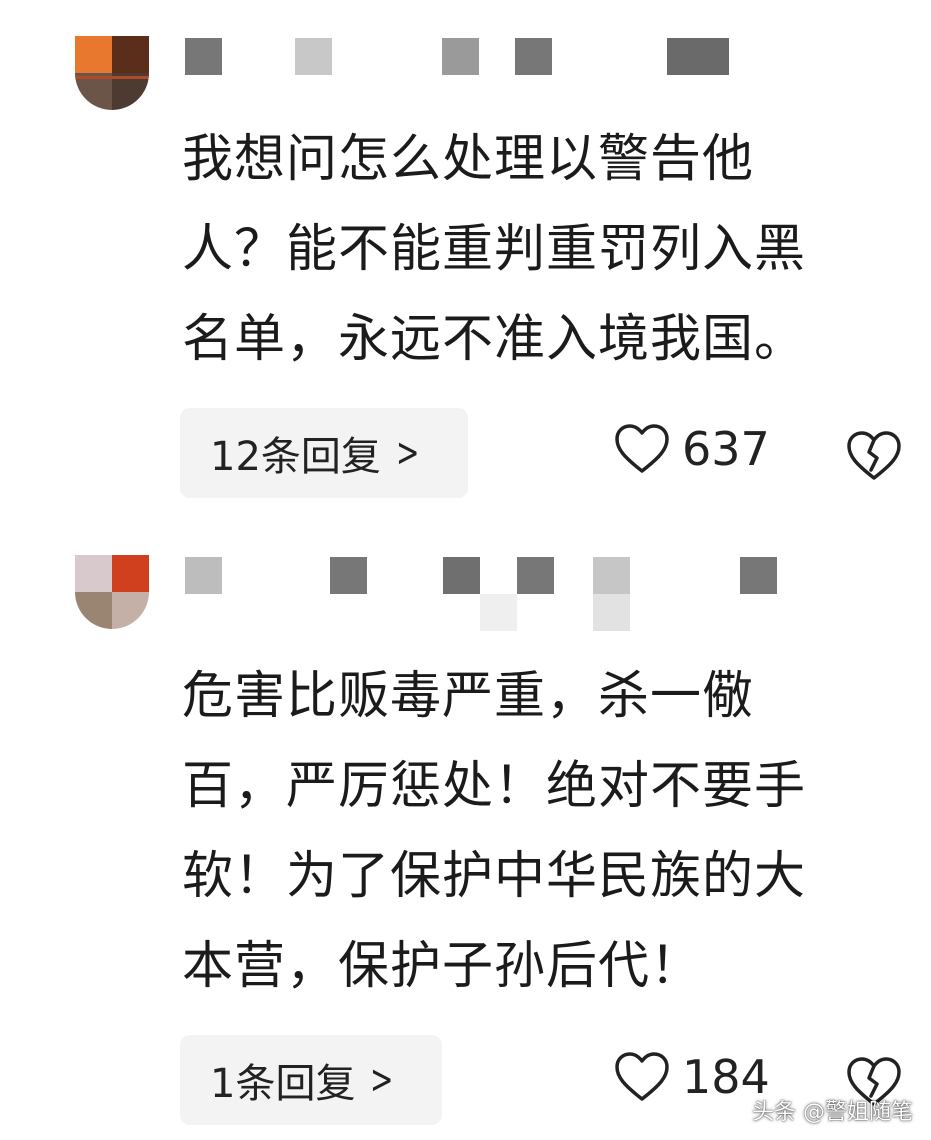 The height and width of the screenshot is (1140, 931). What do you see at coordinates (283, 1084) in the screenshot?
I see `reply-label: 1条回复` at bounding box center [283, 1084].